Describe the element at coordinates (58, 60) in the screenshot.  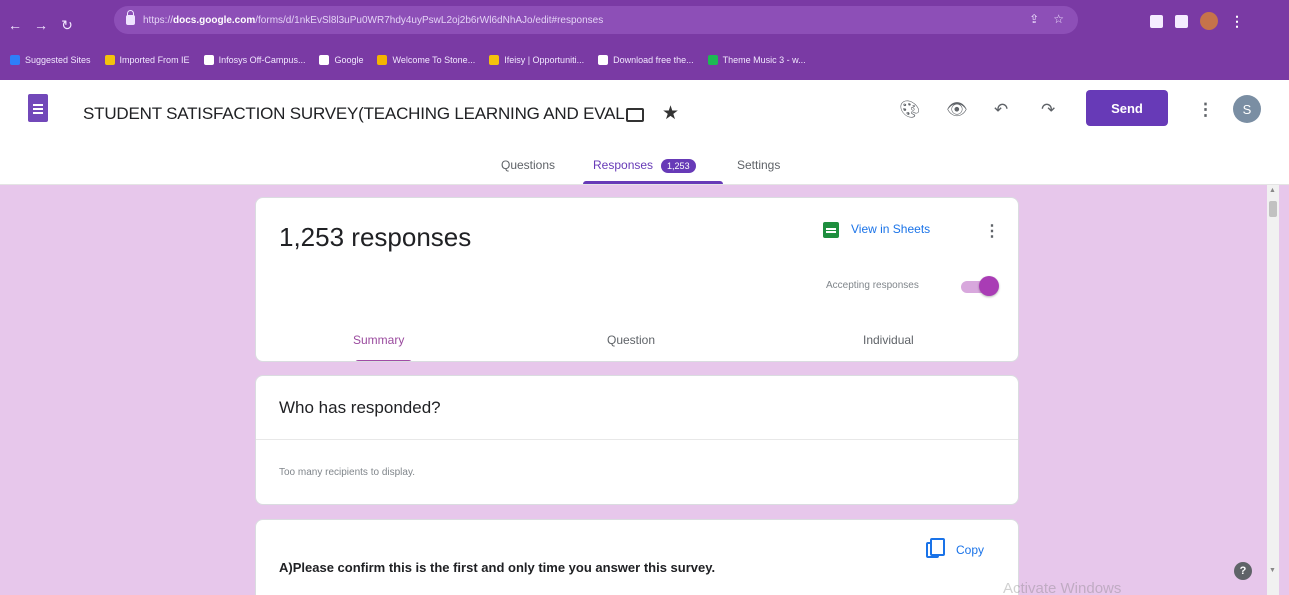
I see `bookmark-label: Suggested Sites` at that location.